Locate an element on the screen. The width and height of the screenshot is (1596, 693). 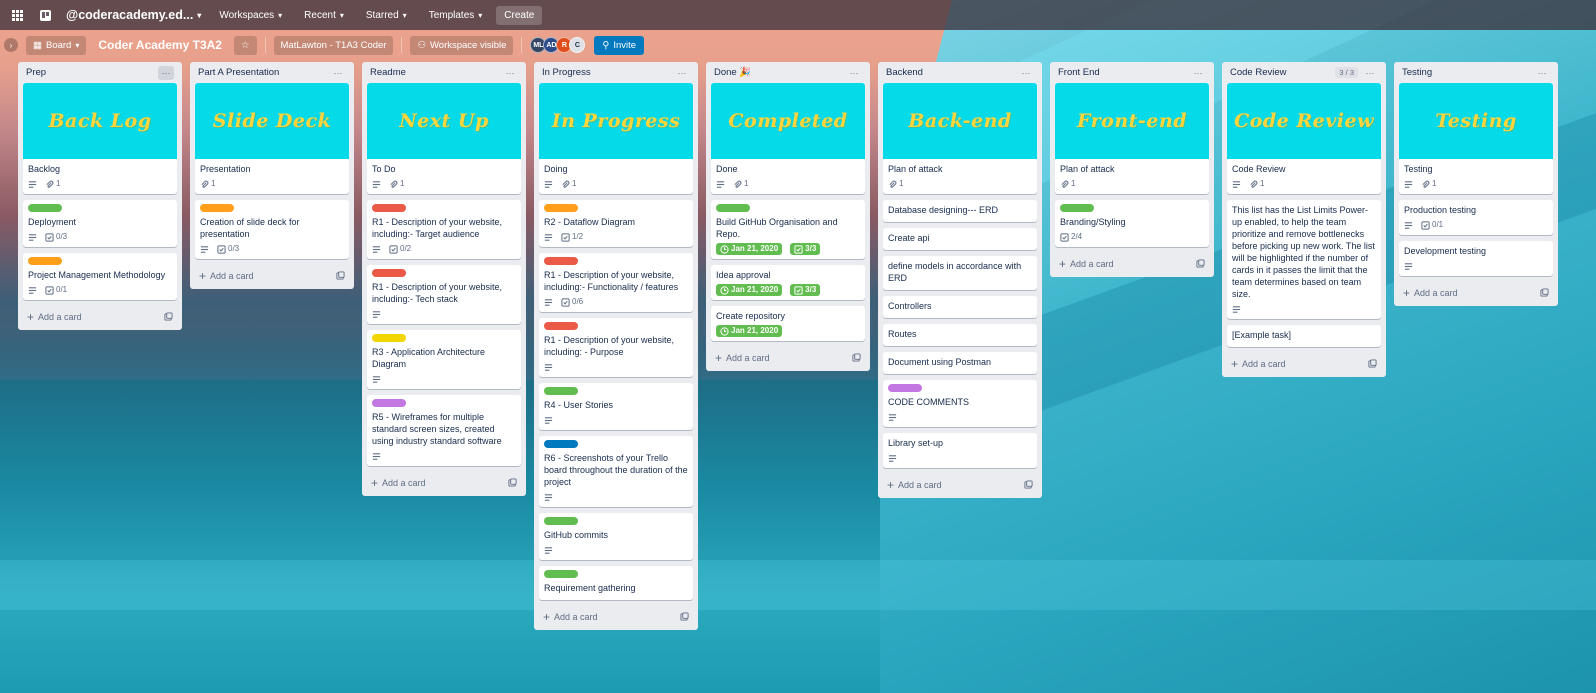
card: Back Log Backlog 1 is located at coordinates (100, 138).